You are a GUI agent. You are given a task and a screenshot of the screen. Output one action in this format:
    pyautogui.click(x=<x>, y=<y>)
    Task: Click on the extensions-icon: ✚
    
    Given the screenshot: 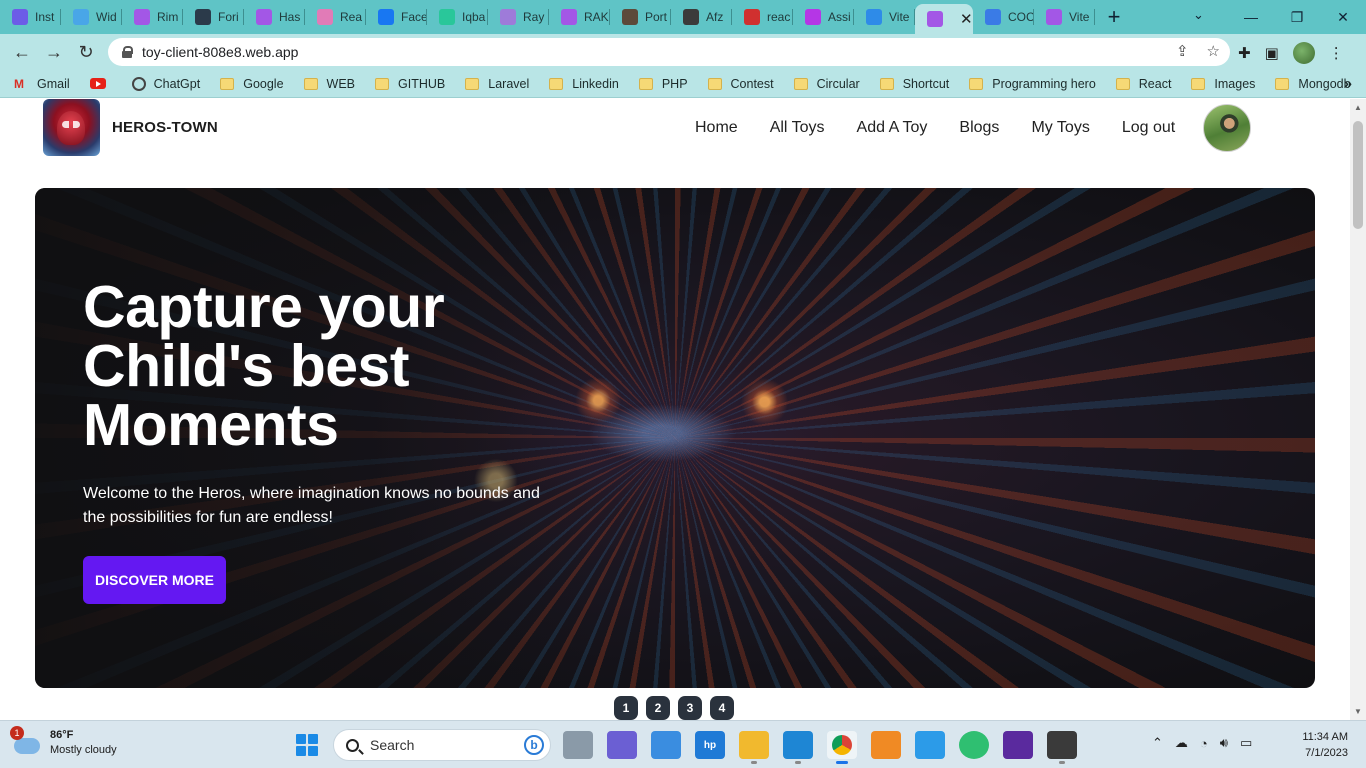 What is the action you would take?
    pyautogui.click(x=1244, y=53)
    